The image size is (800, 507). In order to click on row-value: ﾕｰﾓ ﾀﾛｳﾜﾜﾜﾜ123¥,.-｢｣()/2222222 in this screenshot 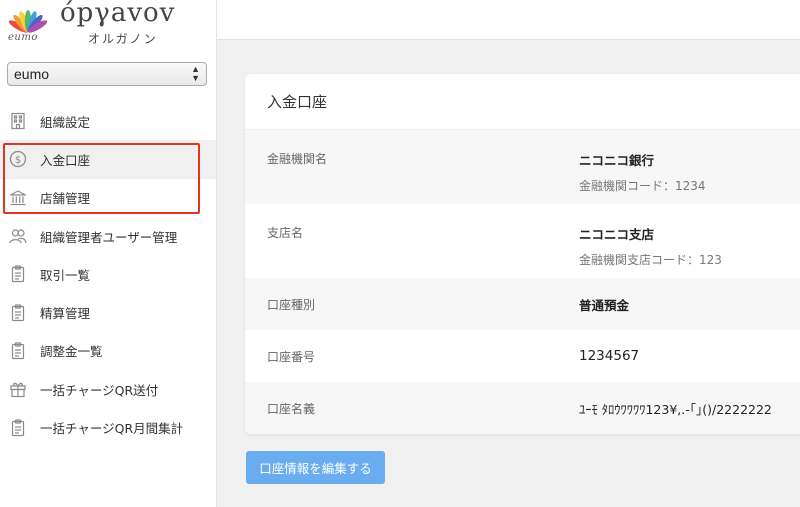, I will do `click(675, 408)`.